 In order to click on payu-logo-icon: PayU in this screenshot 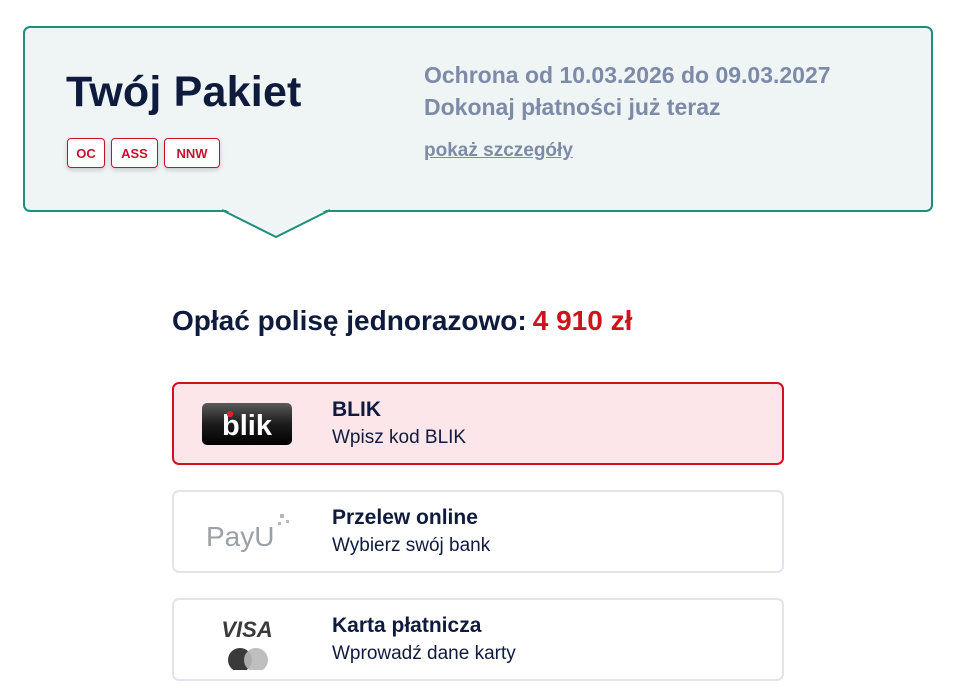, I will do `click(247, 533)`.